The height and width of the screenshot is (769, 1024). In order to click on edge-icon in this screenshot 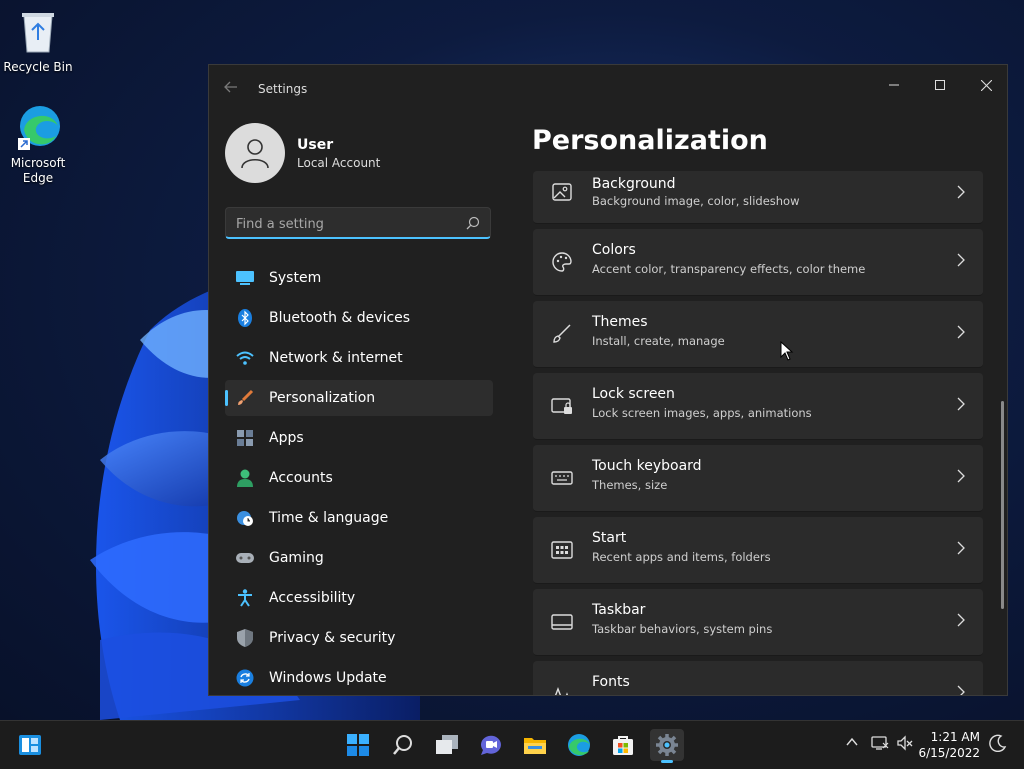, I will do `click(39, 128)`.